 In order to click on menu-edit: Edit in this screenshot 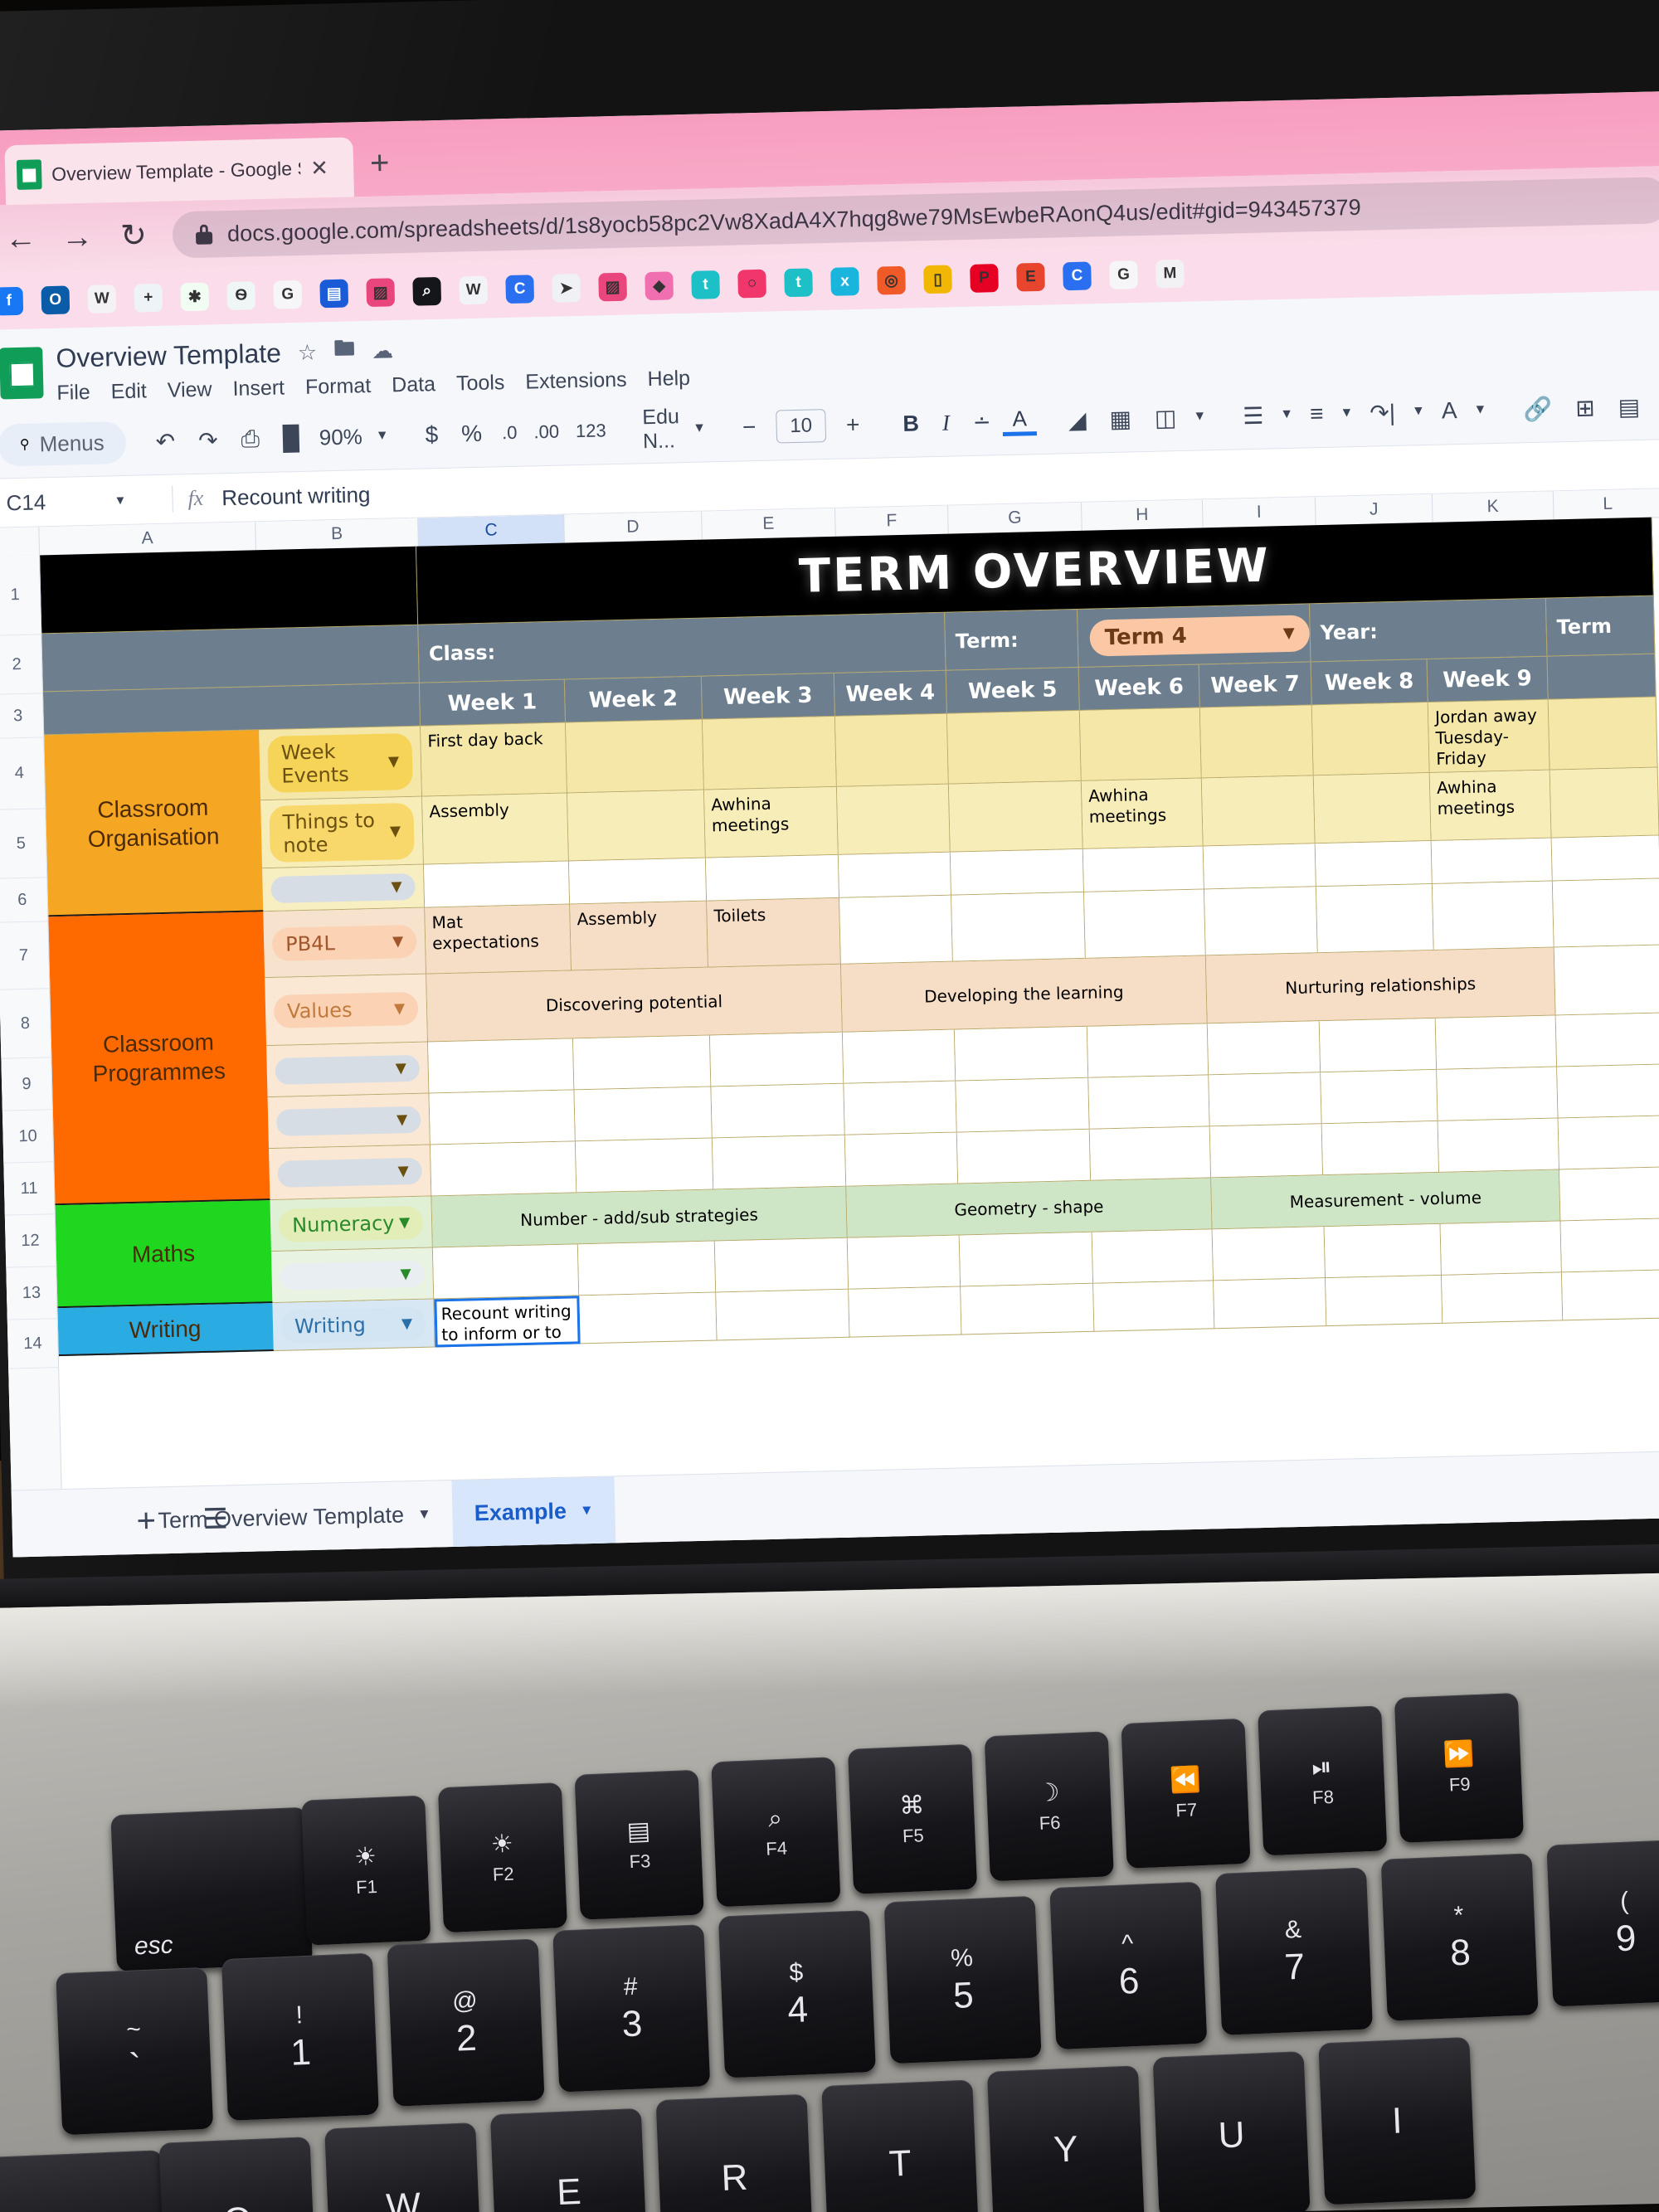, I will do `click(128, 391)`.